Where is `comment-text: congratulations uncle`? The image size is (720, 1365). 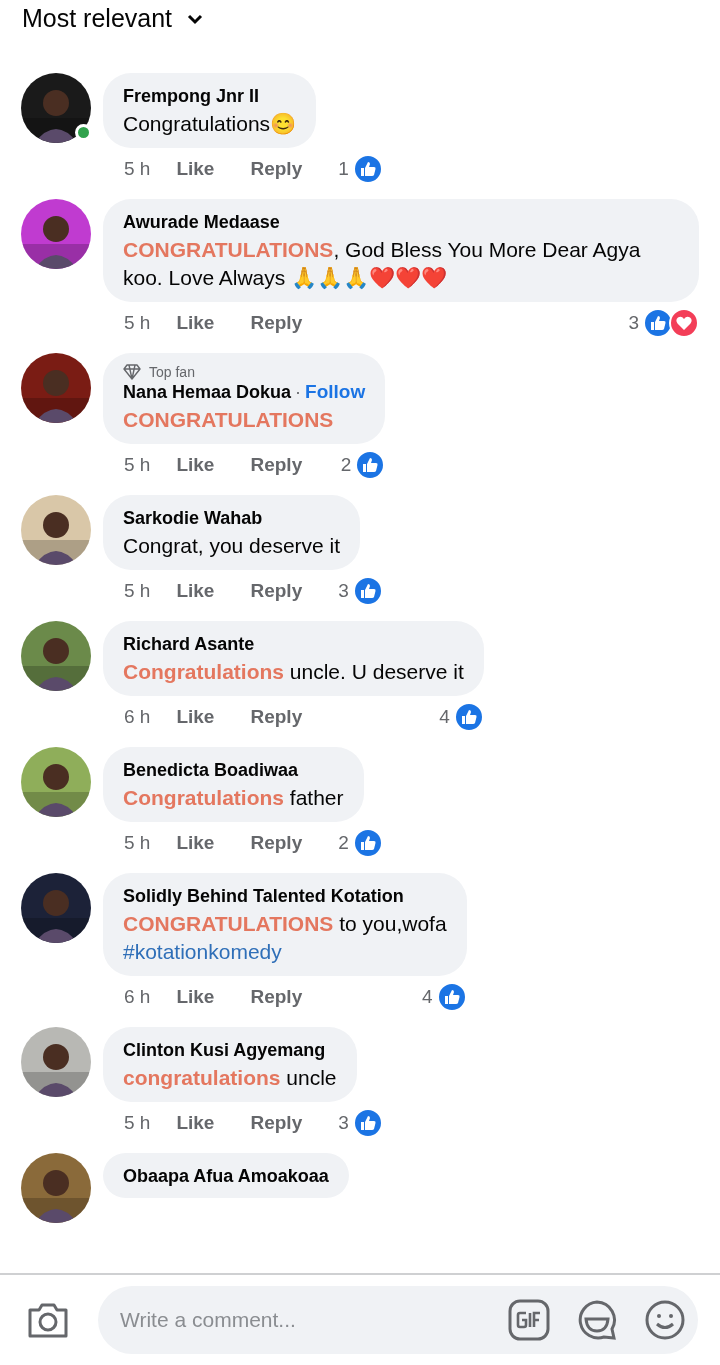
comment-text: congratulations uncle is located at coordinates (230, 1078).